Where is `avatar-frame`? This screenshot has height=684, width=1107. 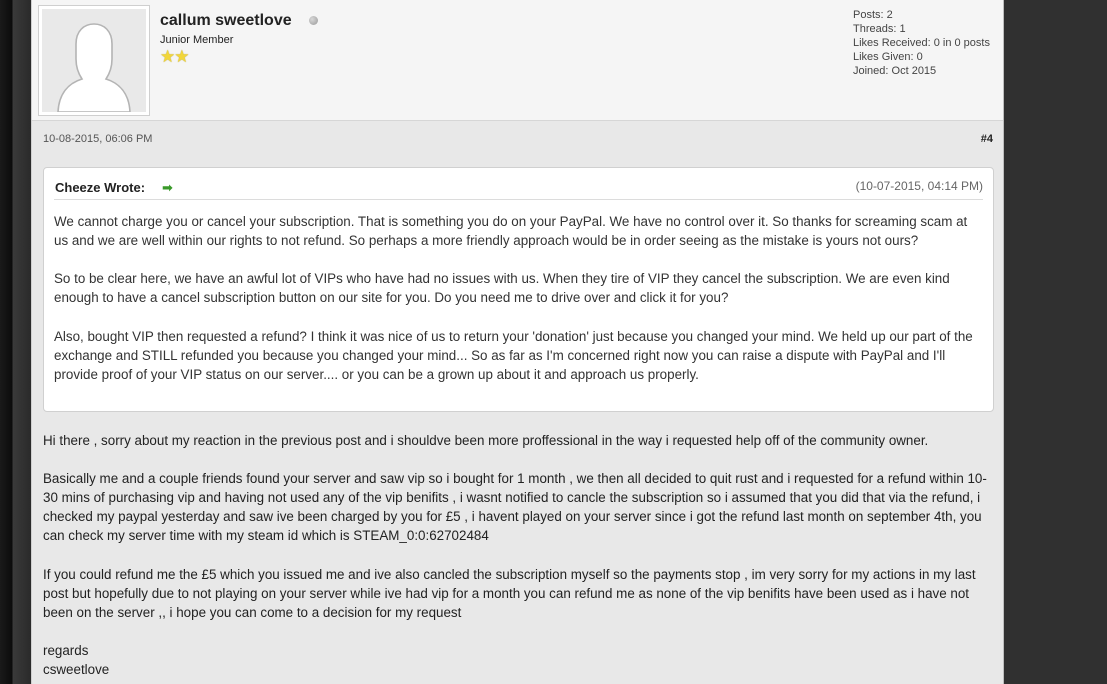
avatar-frame is located at coordinates (94, 60).